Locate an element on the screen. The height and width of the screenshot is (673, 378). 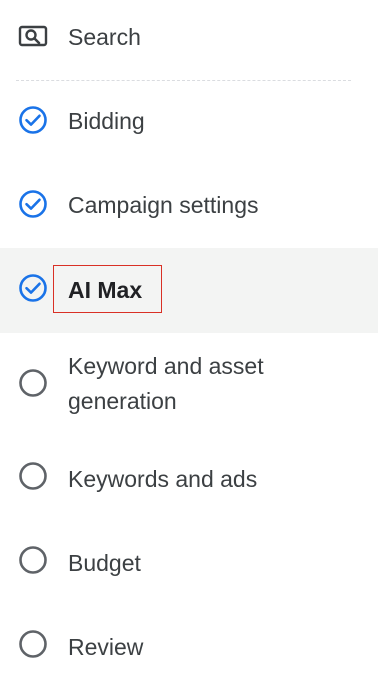
nav-step-ai-max: AI Max is located at coordinates (189, 290).